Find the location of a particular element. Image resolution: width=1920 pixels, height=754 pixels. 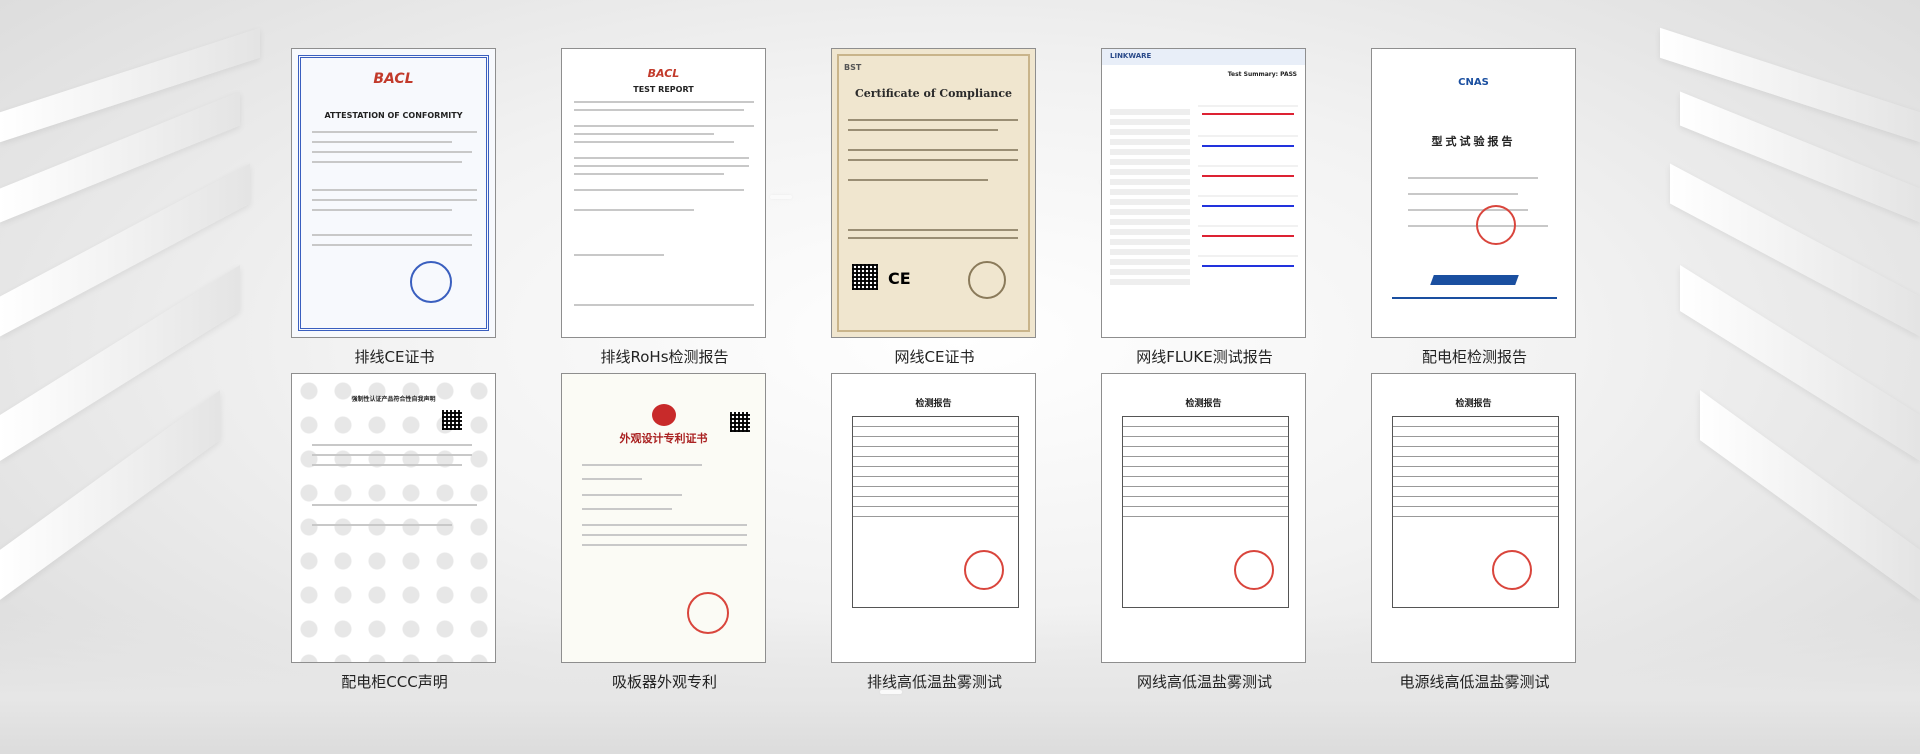

certificate-item: 检测报告 网线高低温盐雾测试 is located at coordinates (1204, 532).